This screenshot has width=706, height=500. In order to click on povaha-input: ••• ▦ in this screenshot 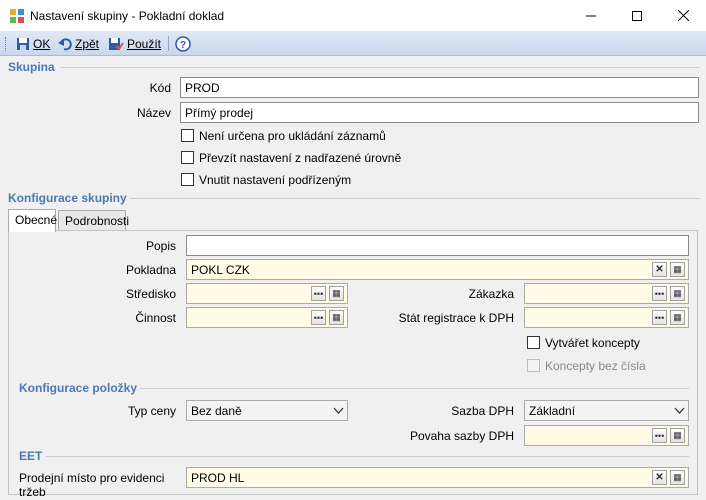, I will do `click(606, 435)`.